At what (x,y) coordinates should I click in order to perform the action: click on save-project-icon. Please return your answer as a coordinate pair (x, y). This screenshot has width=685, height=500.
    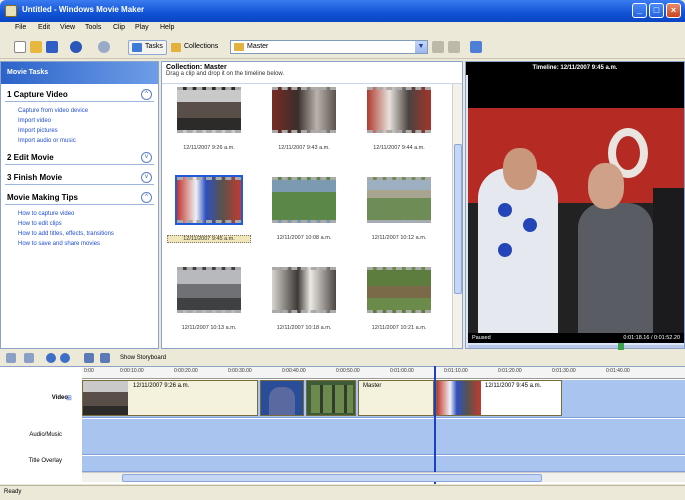
    Looking at the image, I should click on (52, 47).